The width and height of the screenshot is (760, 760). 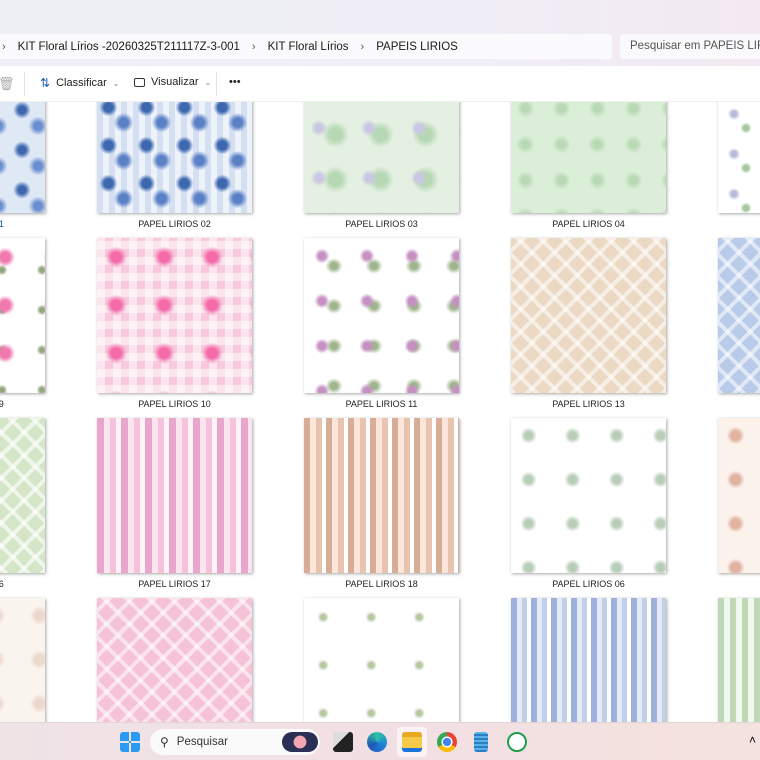 What do you see at coordinates (343, 742) in the screenshot?
I see `task-view-icon` at bounding box center [343, 742].